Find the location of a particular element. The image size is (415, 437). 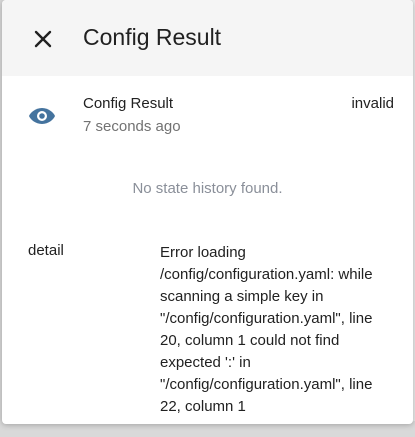

attribute-key: detail is located at coordinates (46, 250).